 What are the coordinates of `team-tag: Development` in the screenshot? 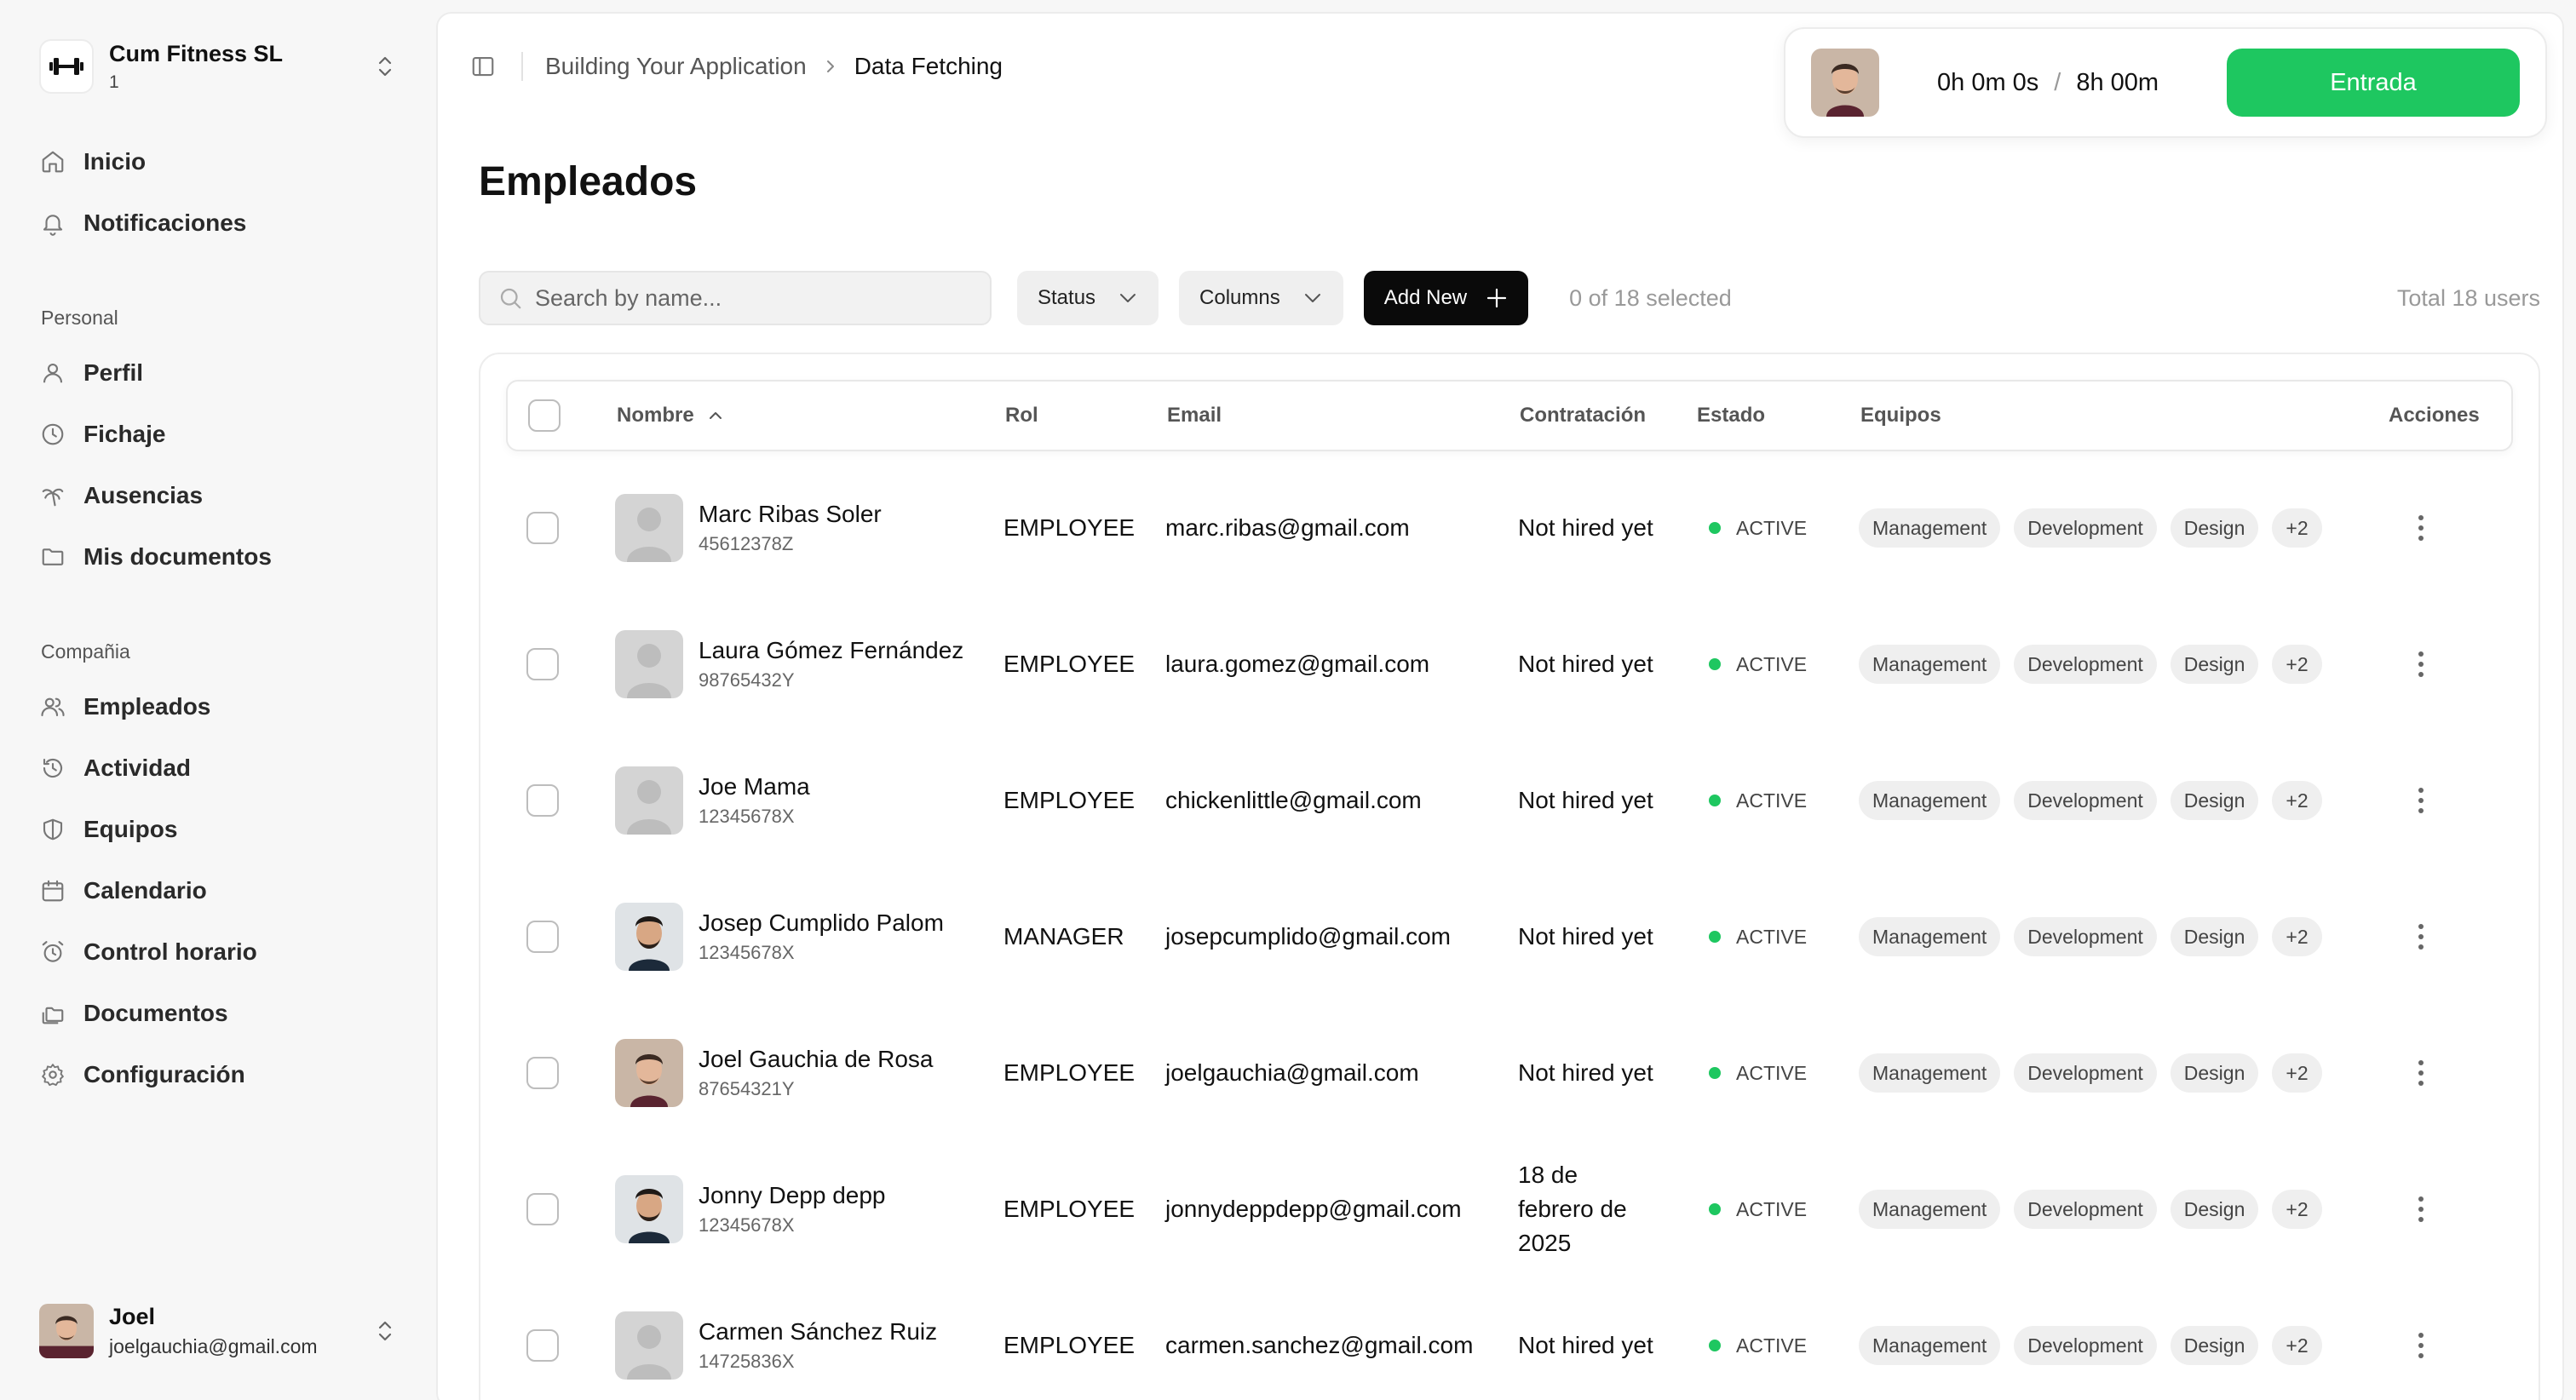 It's located at (2086, 1209).